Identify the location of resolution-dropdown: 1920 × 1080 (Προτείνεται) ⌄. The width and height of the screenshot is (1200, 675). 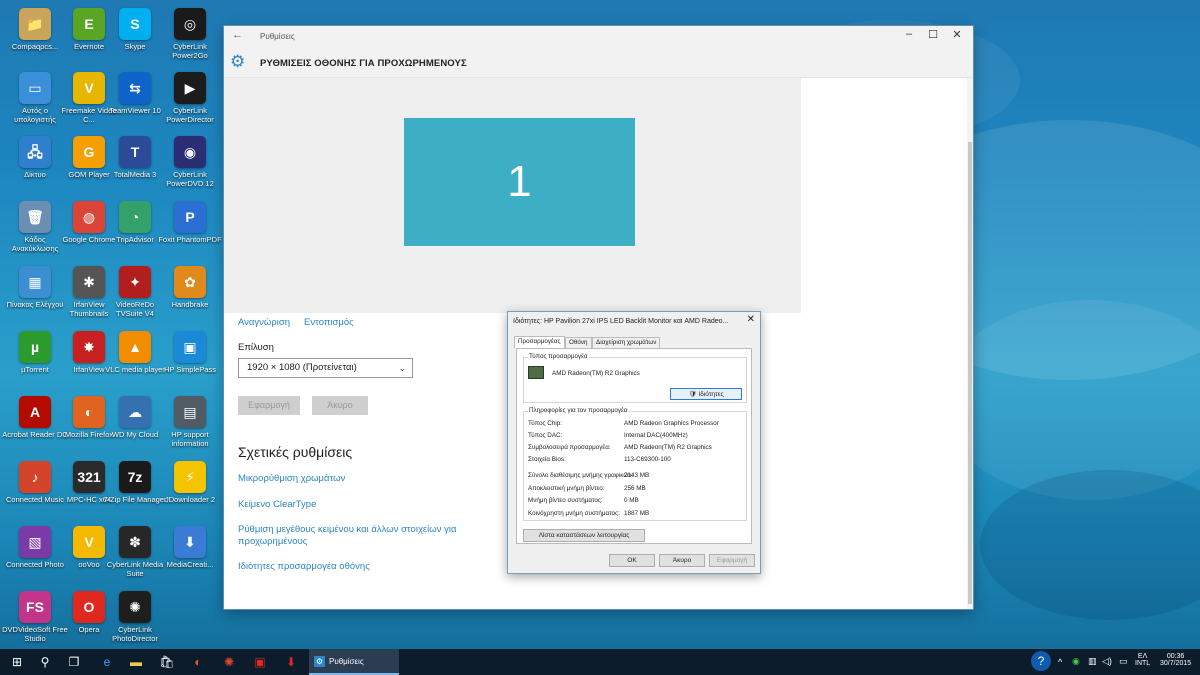
(325, 368).